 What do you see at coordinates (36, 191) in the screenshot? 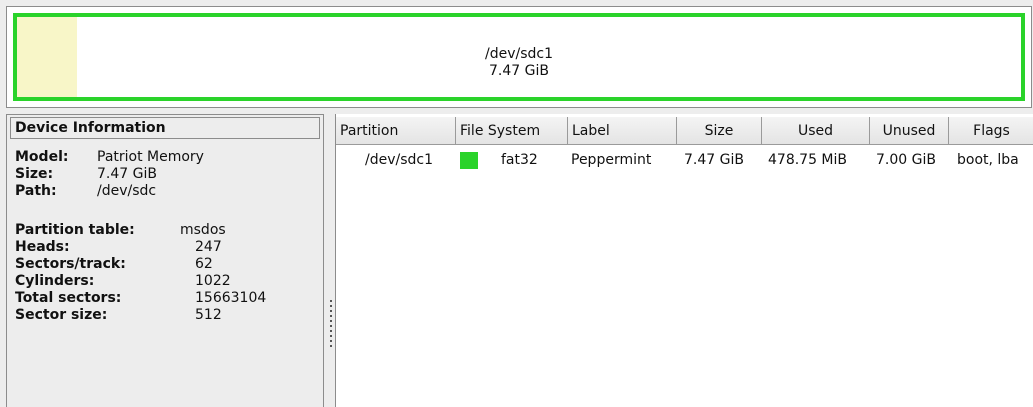
I see `info-path-label: Path:` at bounding box center [36, 191].